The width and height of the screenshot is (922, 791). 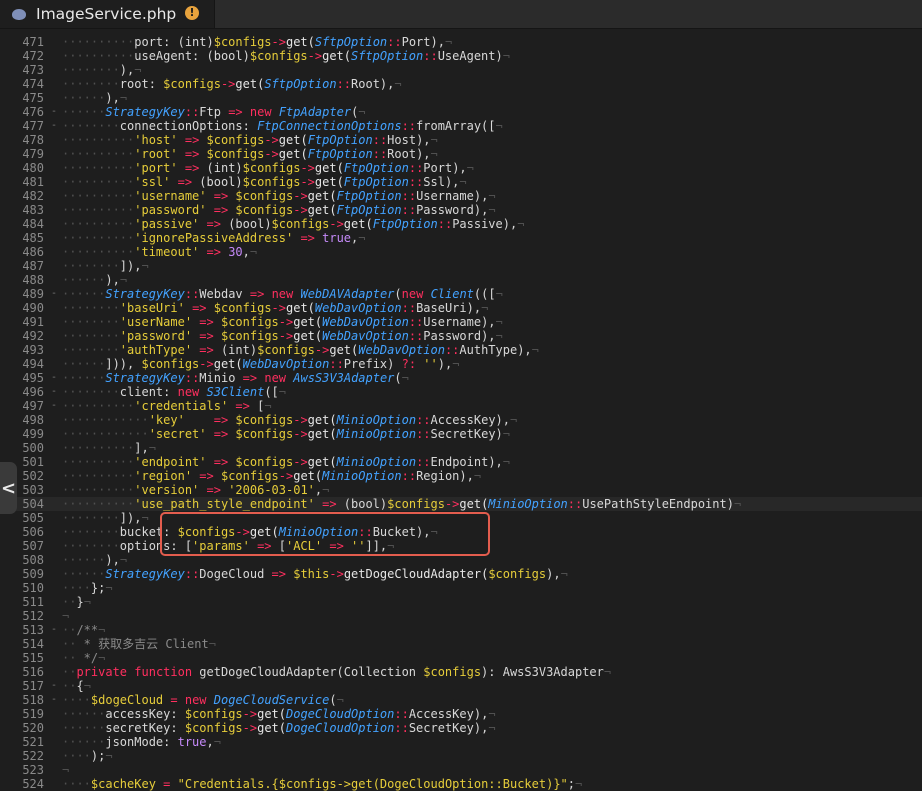 What do you see at coordinates (33, 420) in the screenshot?
I see `line-number: 498` at bounding box center [33, 420].